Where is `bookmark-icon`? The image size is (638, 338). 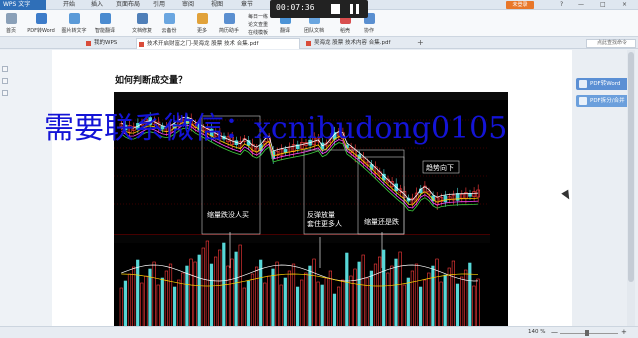 bookmark-icon is located at coordinates (5, 93).